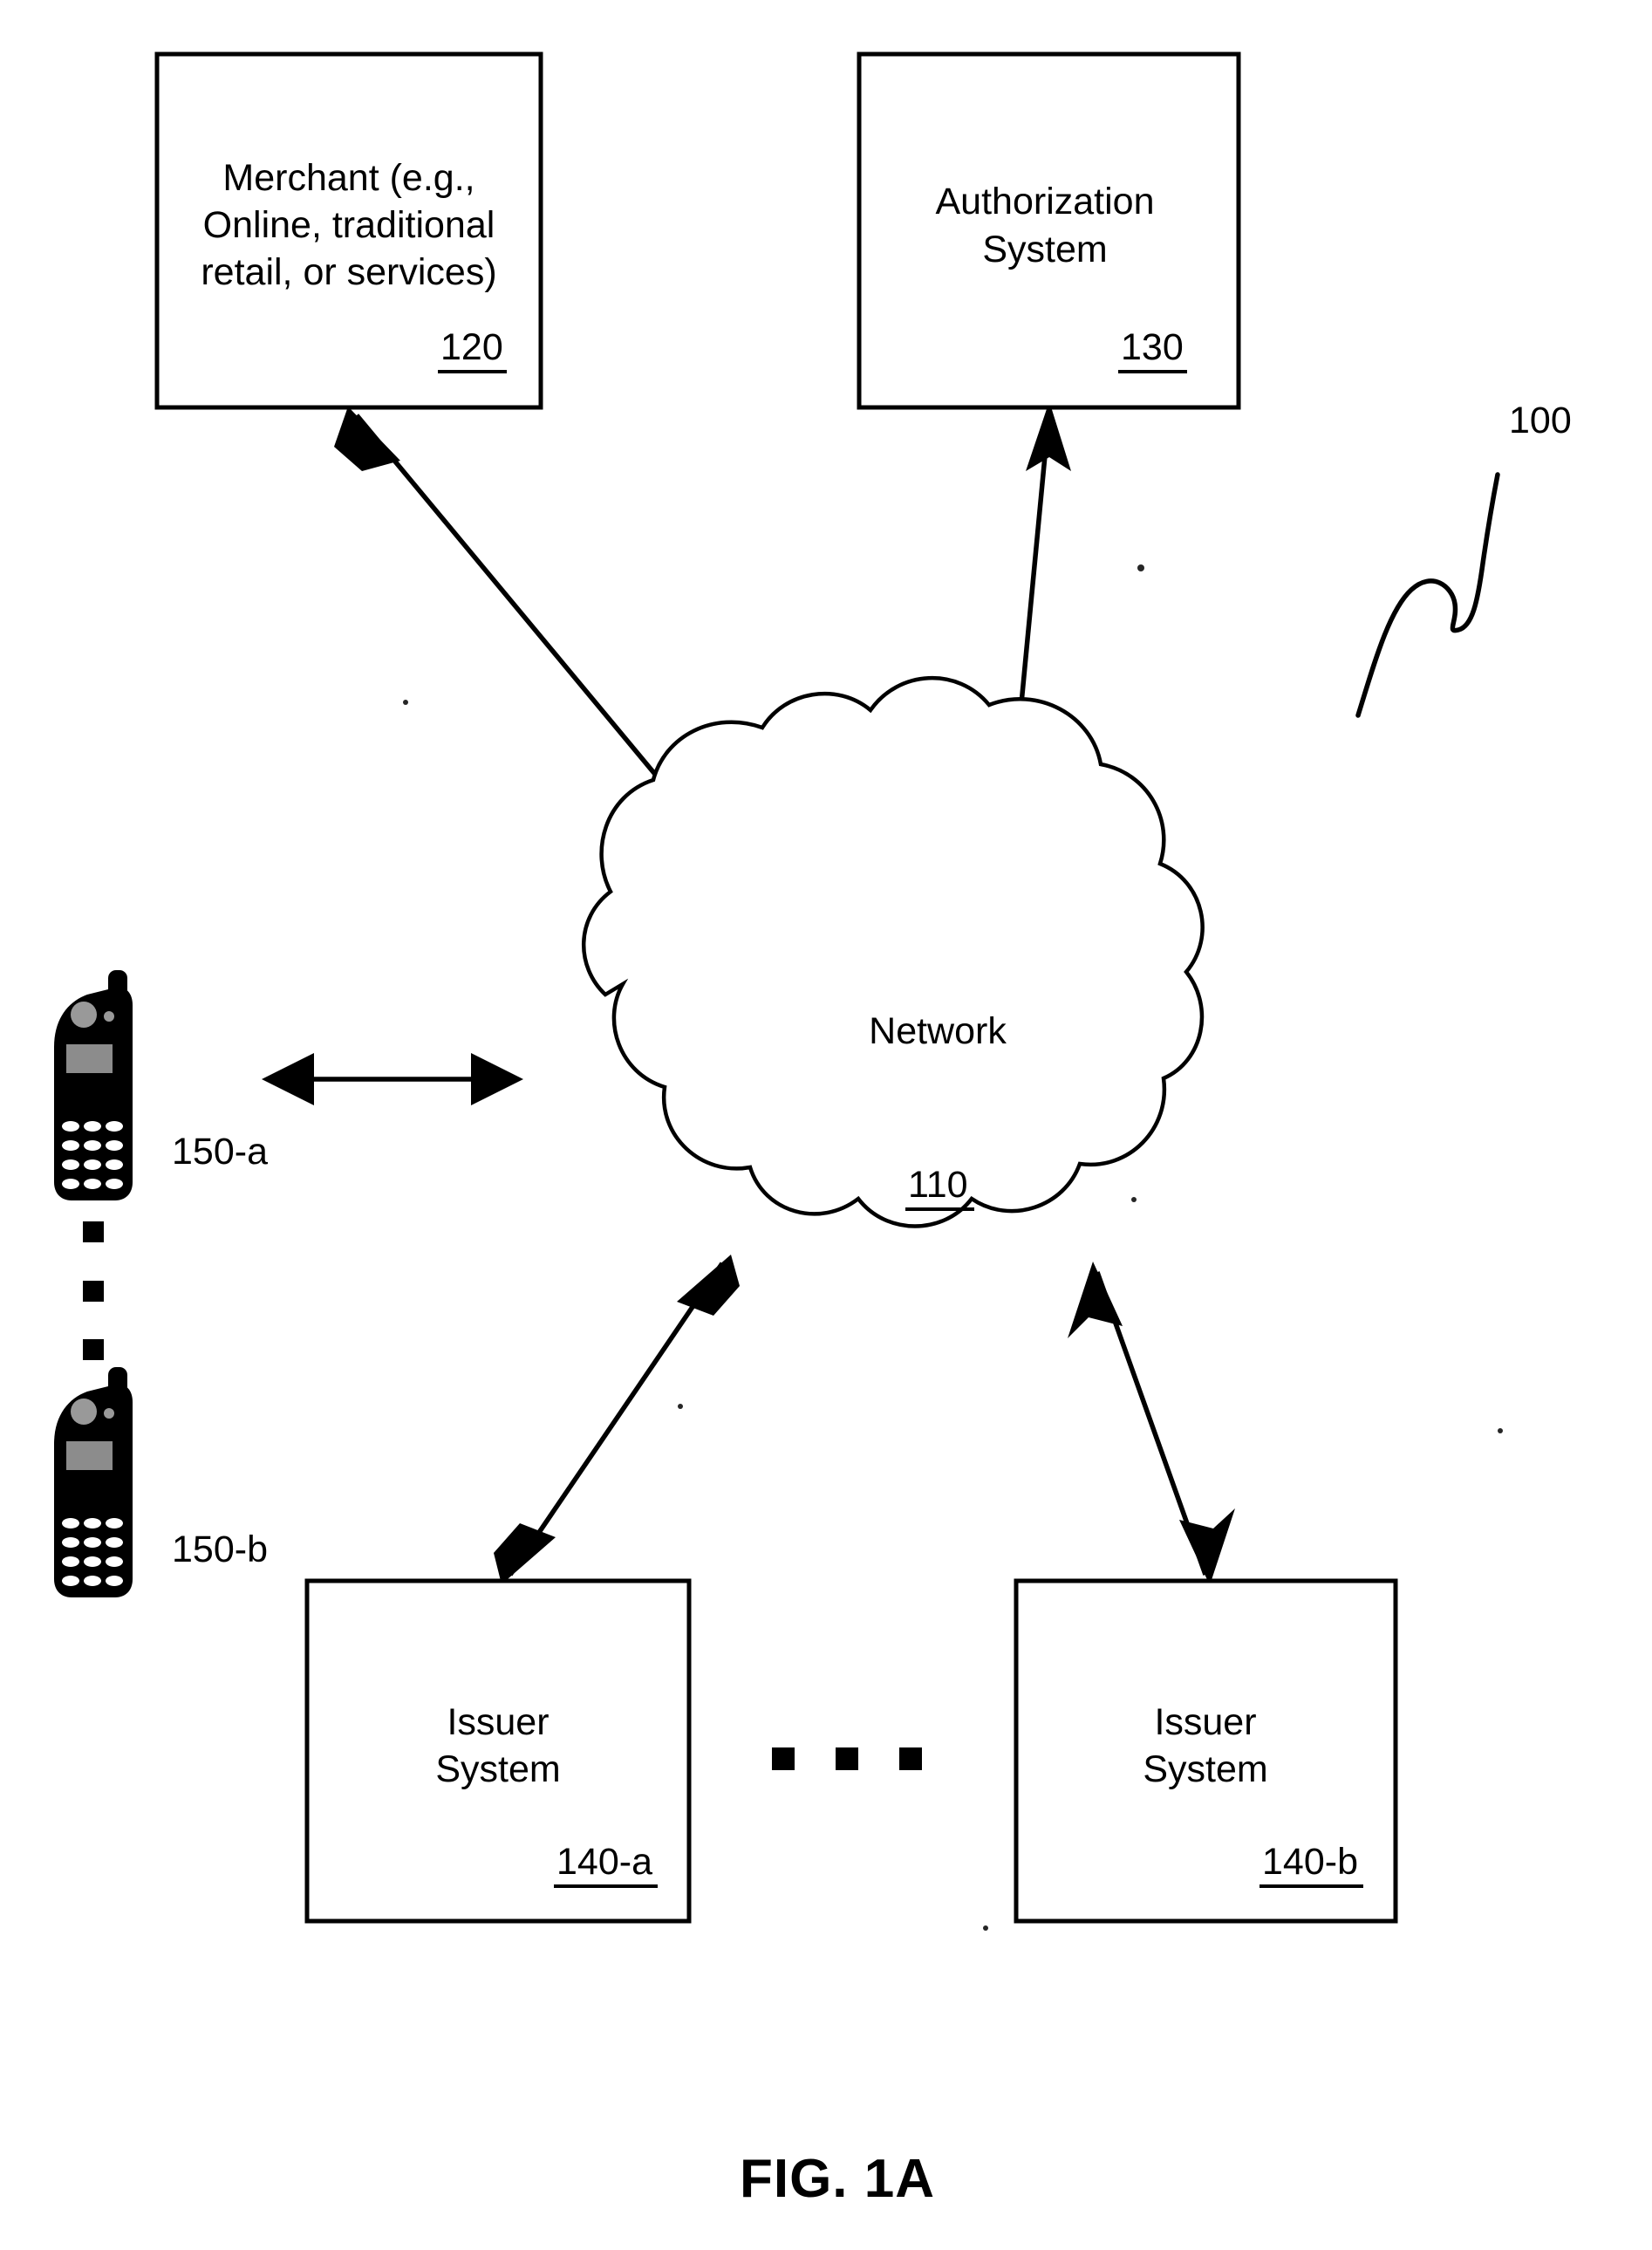  What do you see at coordinates (220, 1549) in the screenshot?
I see `mobile-device-b-ref: 150-b` at bounding box center [220, 1549].